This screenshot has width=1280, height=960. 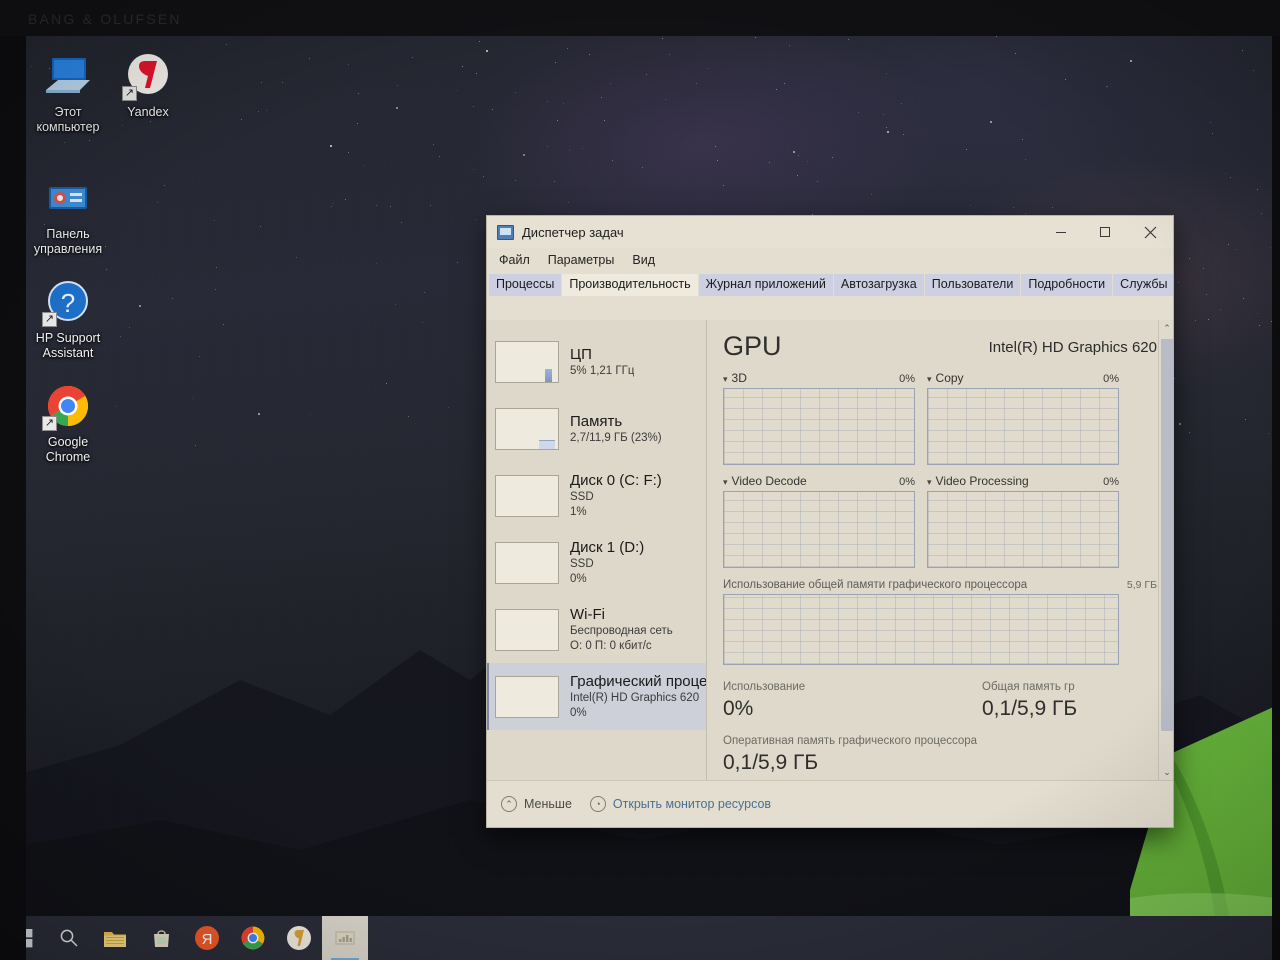 I want to click on scrollbar-thumb, so click(x=1167, y=535).